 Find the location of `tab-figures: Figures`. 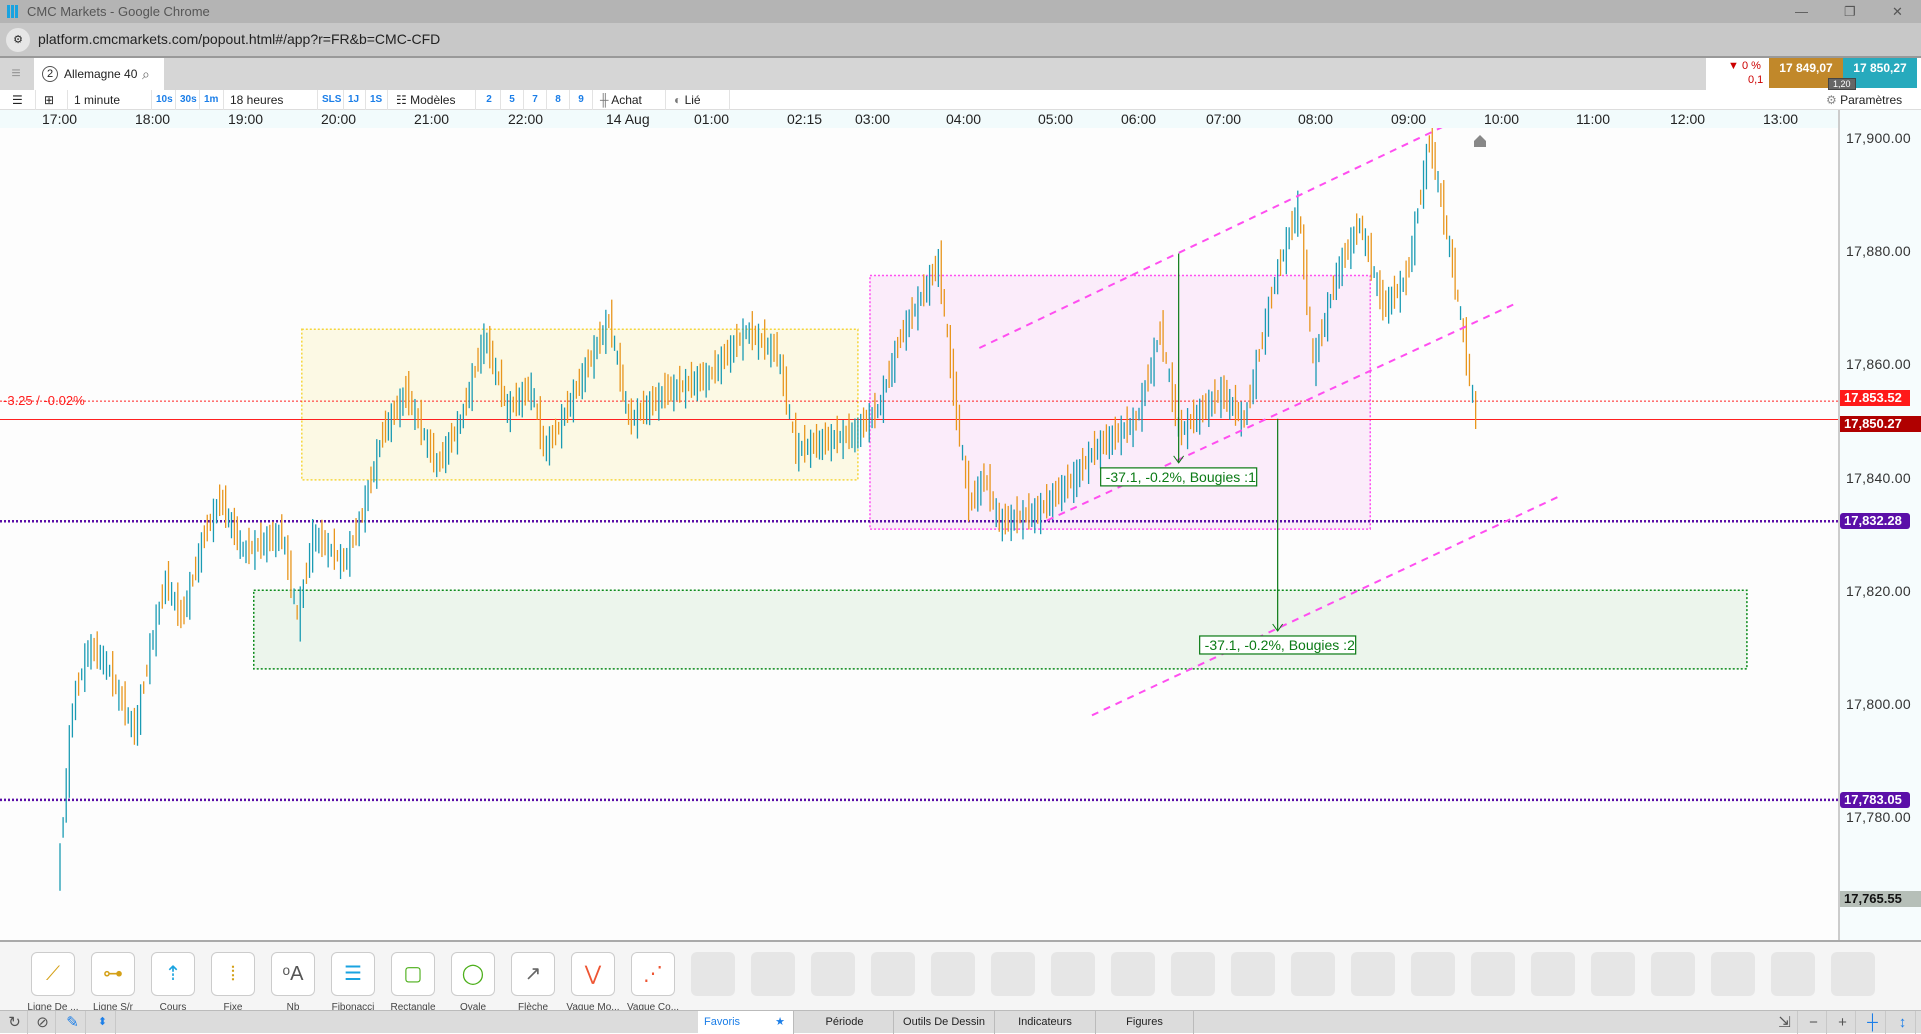

tab-figures: Figures is located at coordinates (1145, 1022).